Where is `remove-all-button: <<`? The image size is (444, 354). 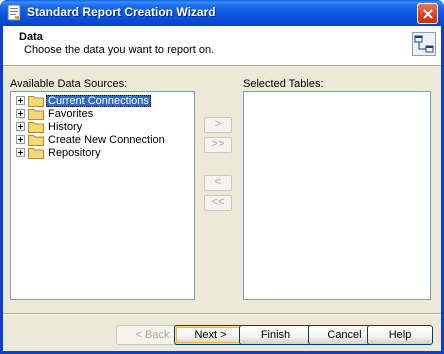 remove-all-button: << is located at coordinates (218, 203).